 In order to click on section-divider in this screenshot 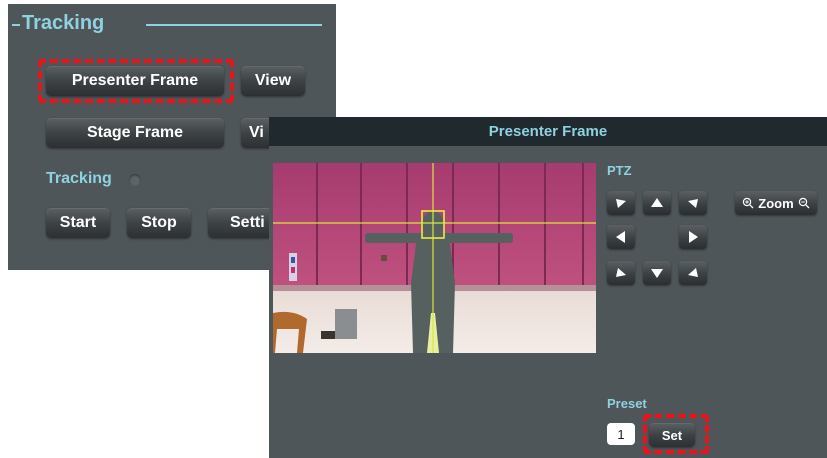, I will do `click(234, 25)`.